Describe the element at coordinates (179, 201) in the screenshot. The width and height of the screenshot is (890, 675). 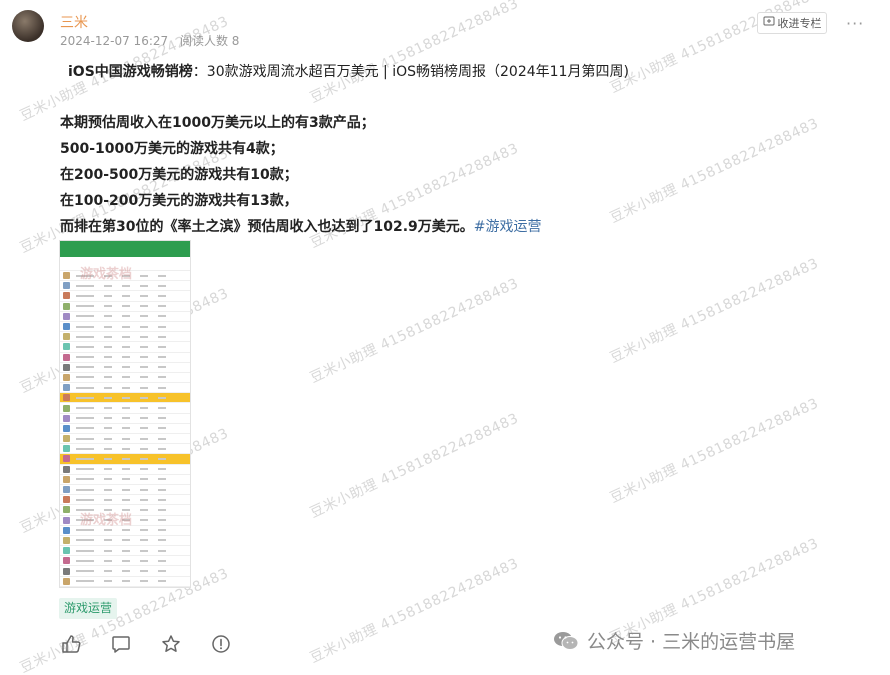
I see `body-line: 在100-200万美元的游戏共有13款，` at that location.